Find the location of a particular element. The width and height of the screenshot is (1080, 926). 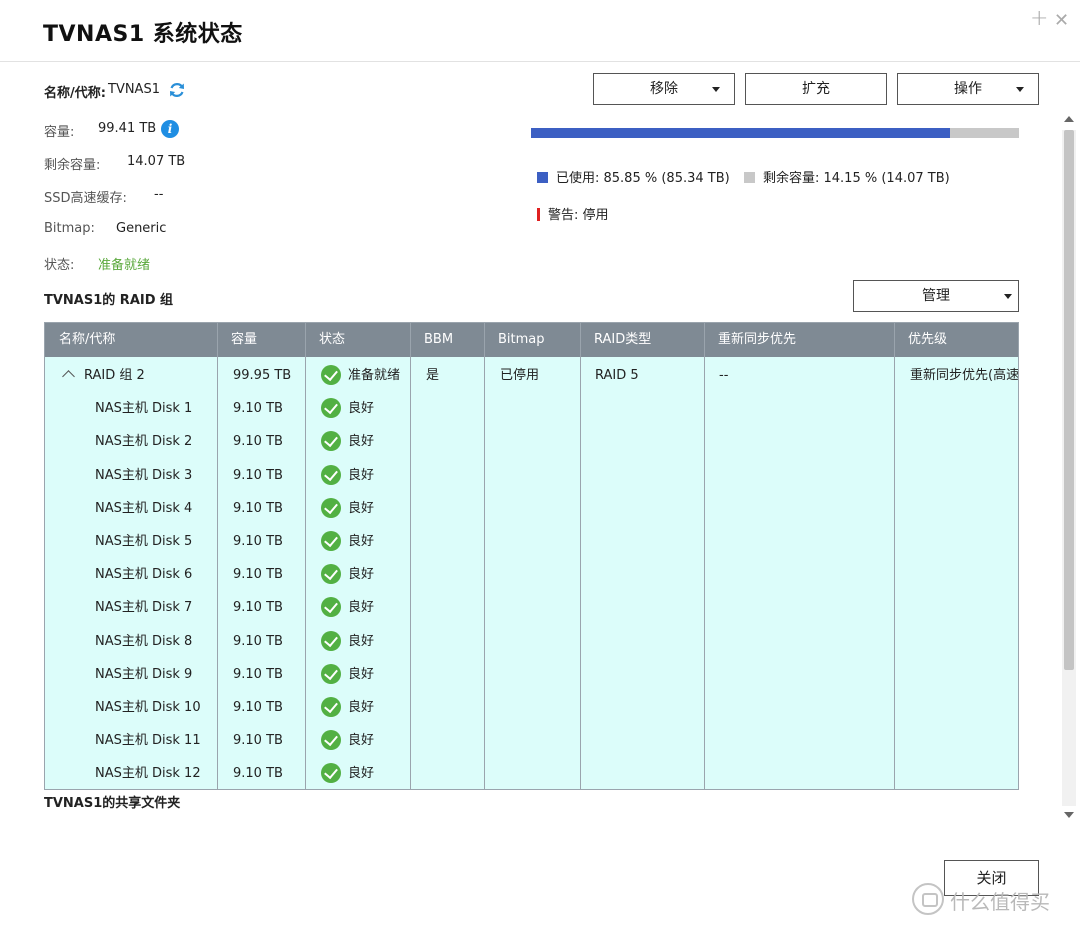

free-row: 剩余容量: 14.07 TB is located at coordinates (114, 163).